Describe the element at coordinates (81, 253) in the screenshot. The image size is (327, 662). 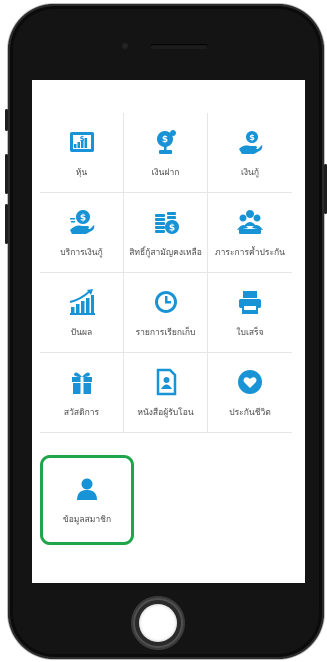
I see `menu-label: บริการเงินกู้` at that location.